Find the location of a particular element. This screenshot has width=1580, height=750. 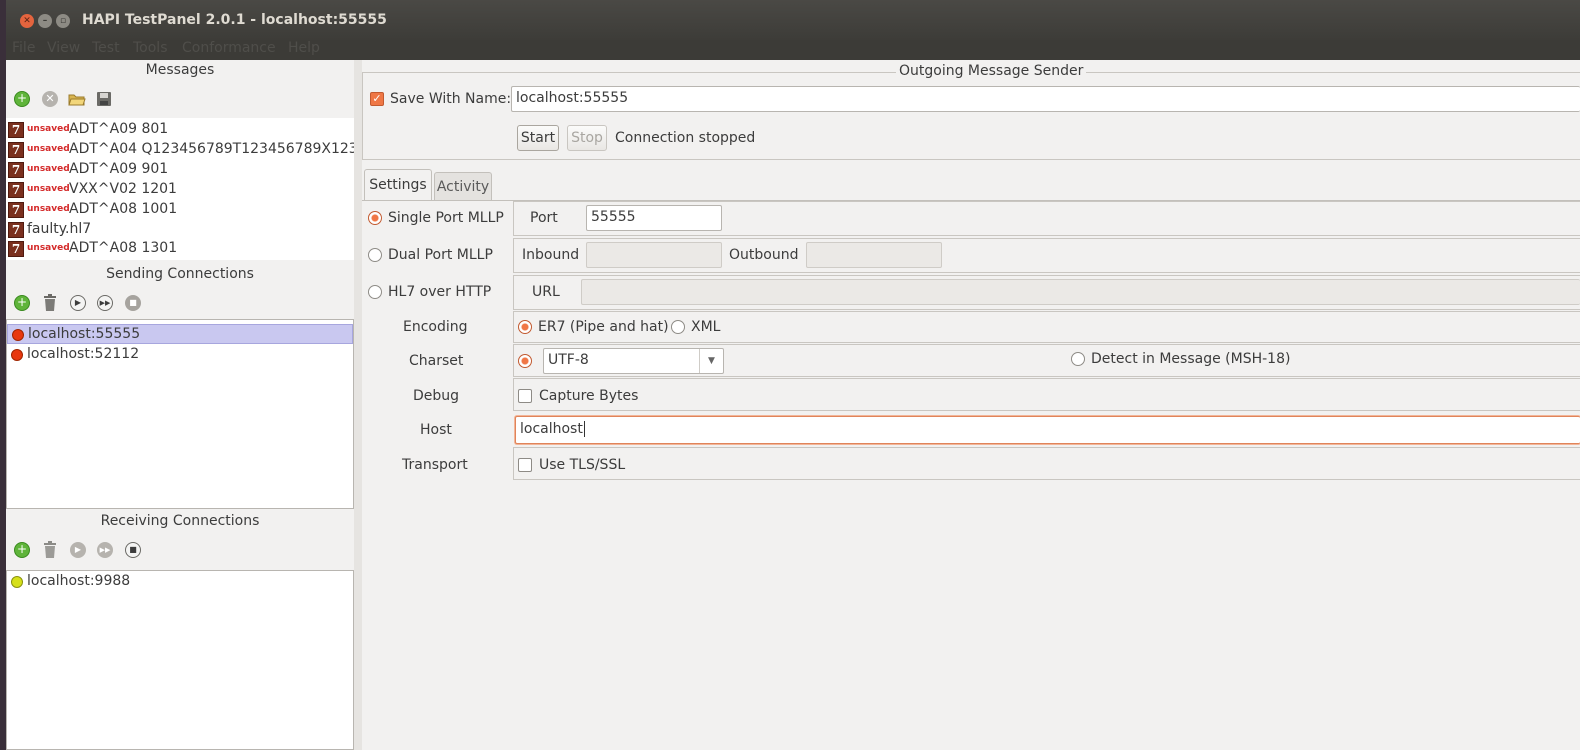

connection-status-text: Connection stopped is located at coordinates (685, 138).